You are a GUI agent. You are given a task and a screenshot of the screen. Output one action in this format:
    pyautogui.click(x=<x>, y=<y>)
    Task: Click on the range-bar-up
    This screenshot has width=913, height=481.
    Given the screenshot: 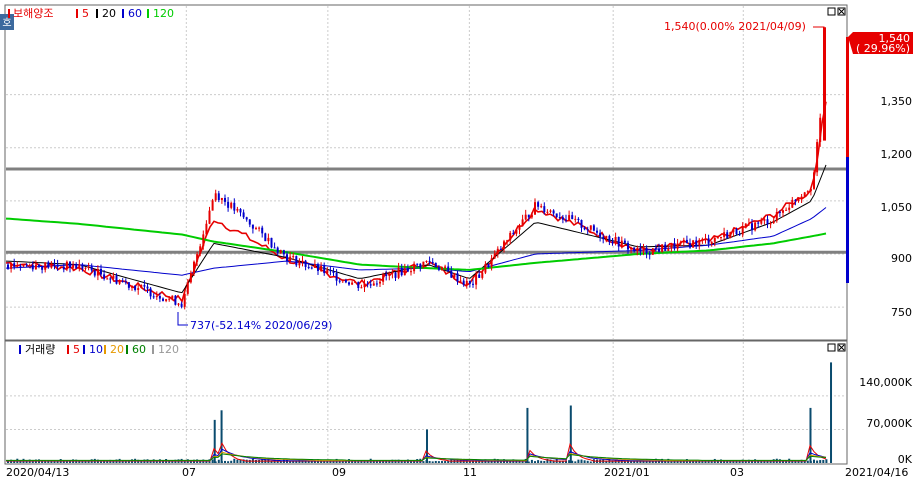 What is the action you would take?
    pyautogui.click(x=847, y=97)
    